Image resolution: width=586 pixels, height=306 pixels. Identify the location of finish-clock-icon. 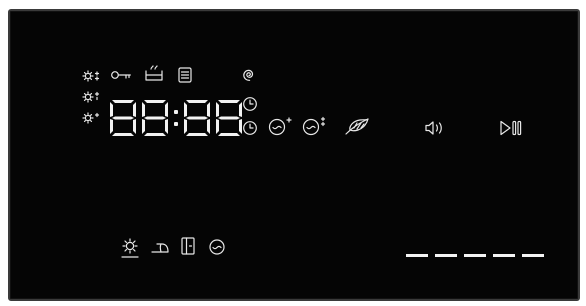
(250, 128).